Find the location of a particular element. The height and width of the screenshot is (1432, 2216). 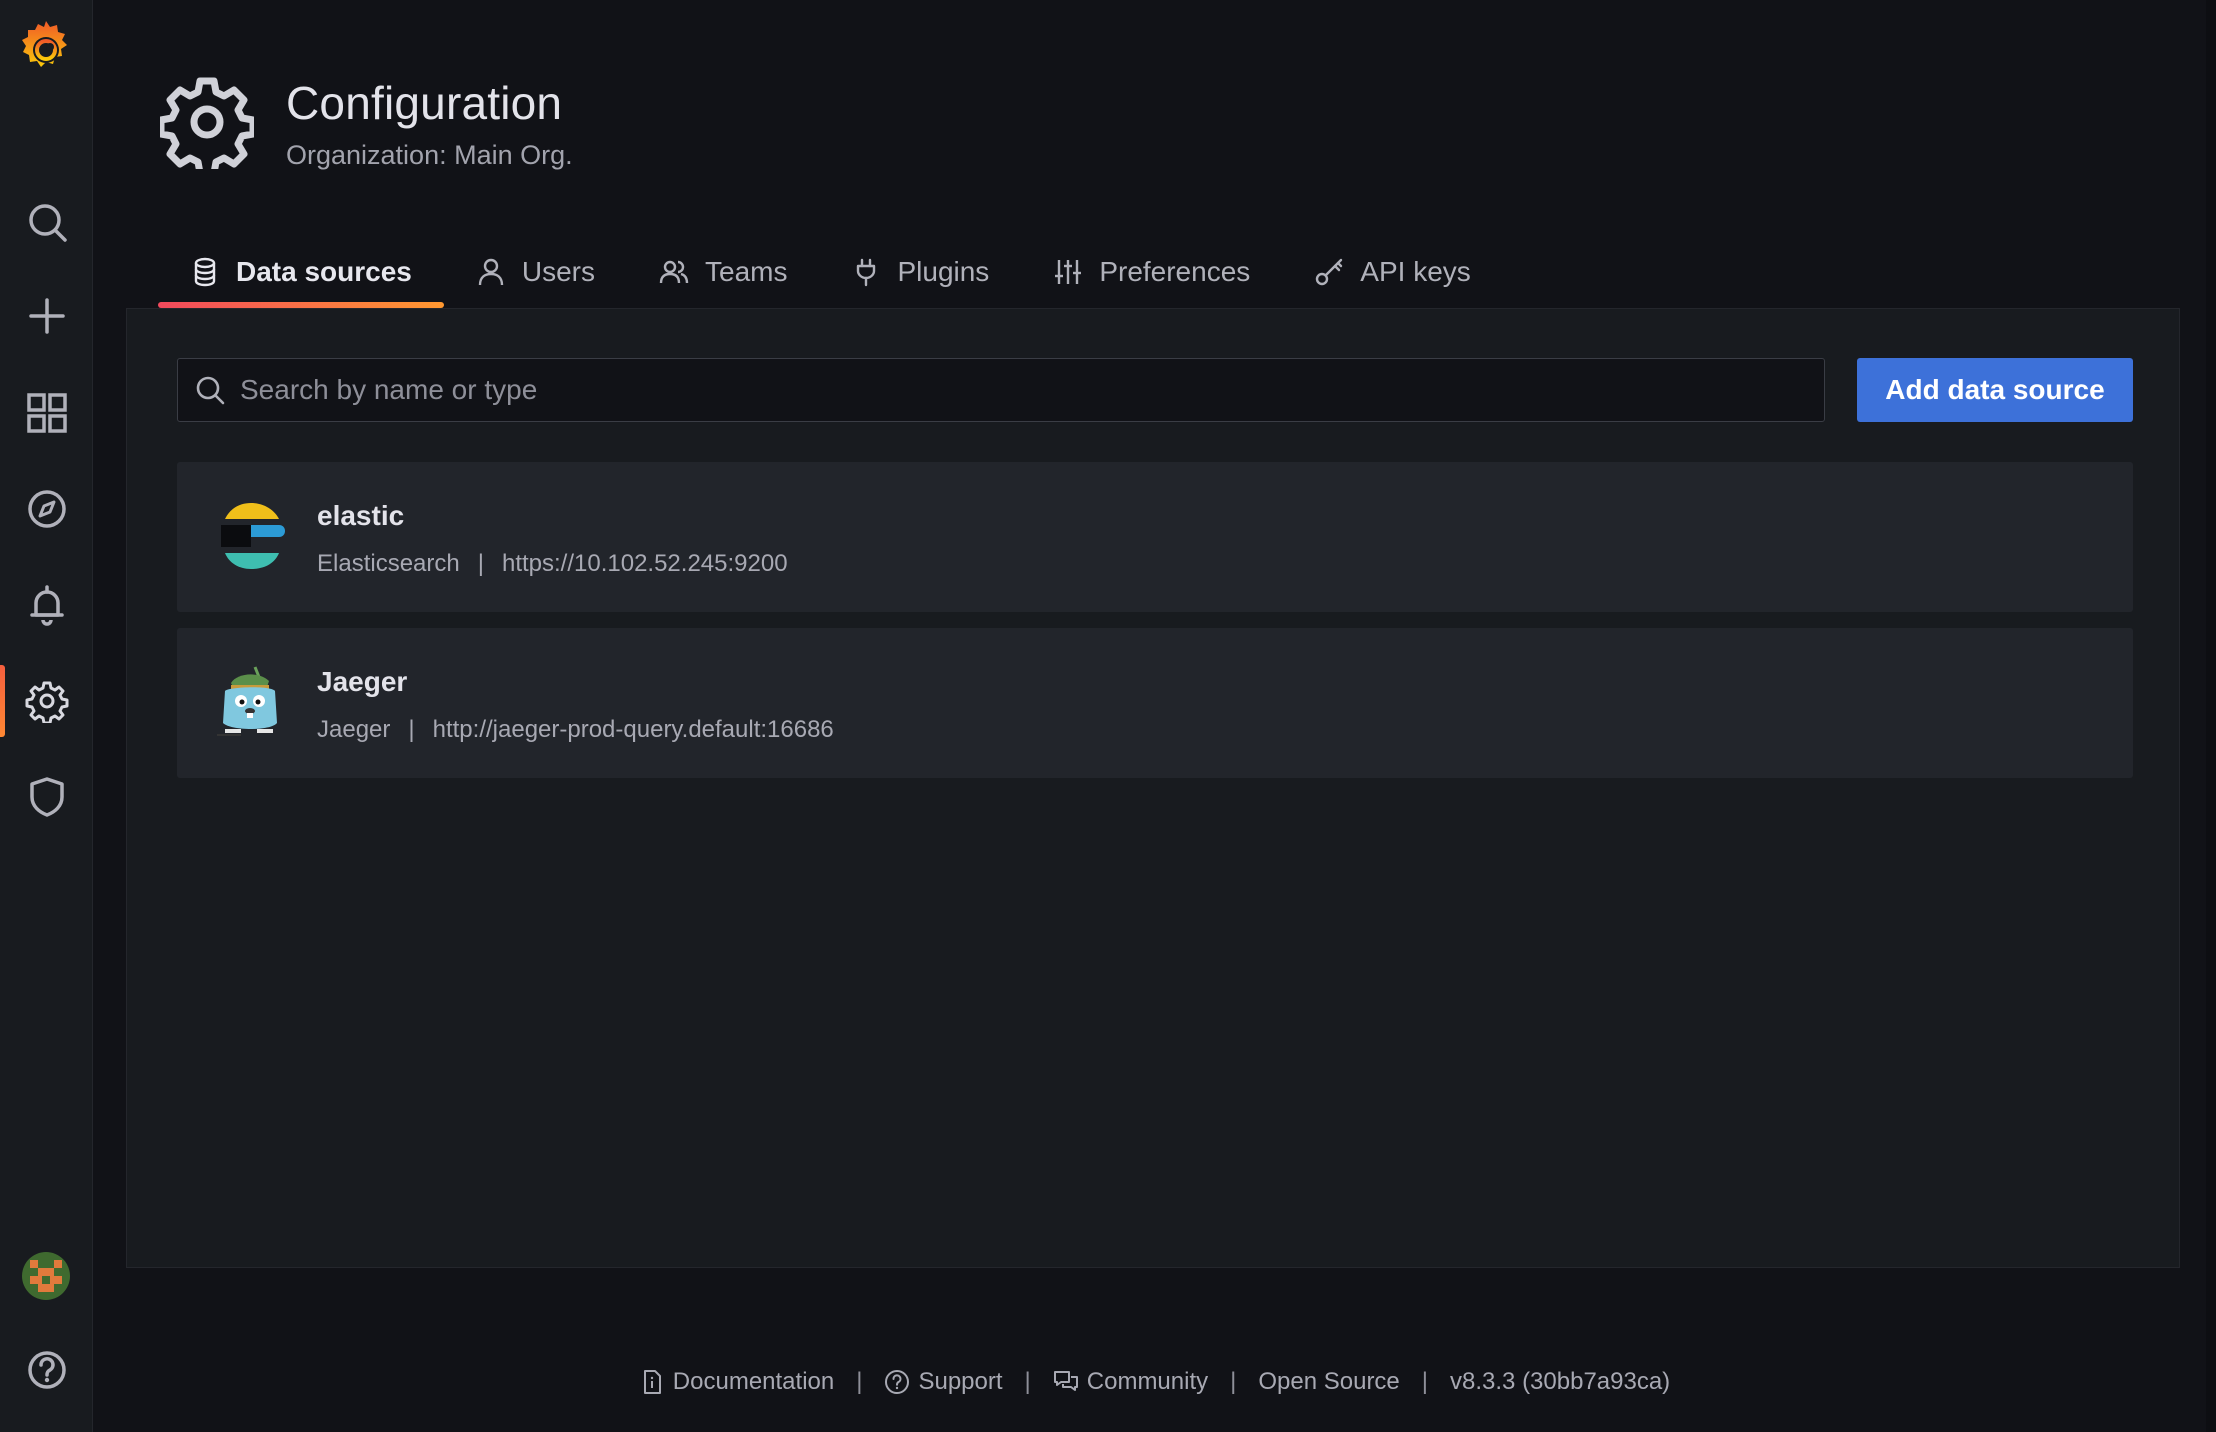

tab-label: Data sources is located at coordinates (324, 271).